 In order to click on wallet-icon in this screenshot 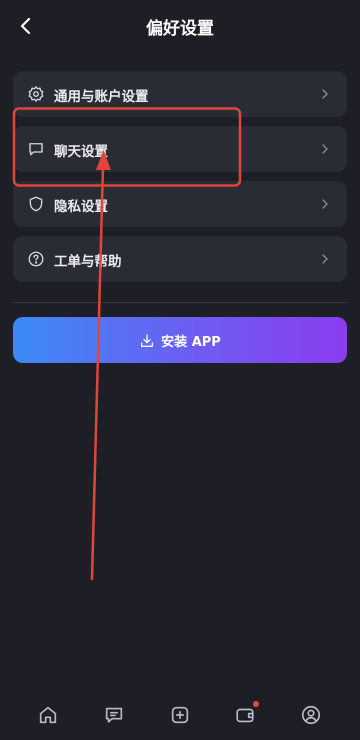, I will do `click(246, 713)`.